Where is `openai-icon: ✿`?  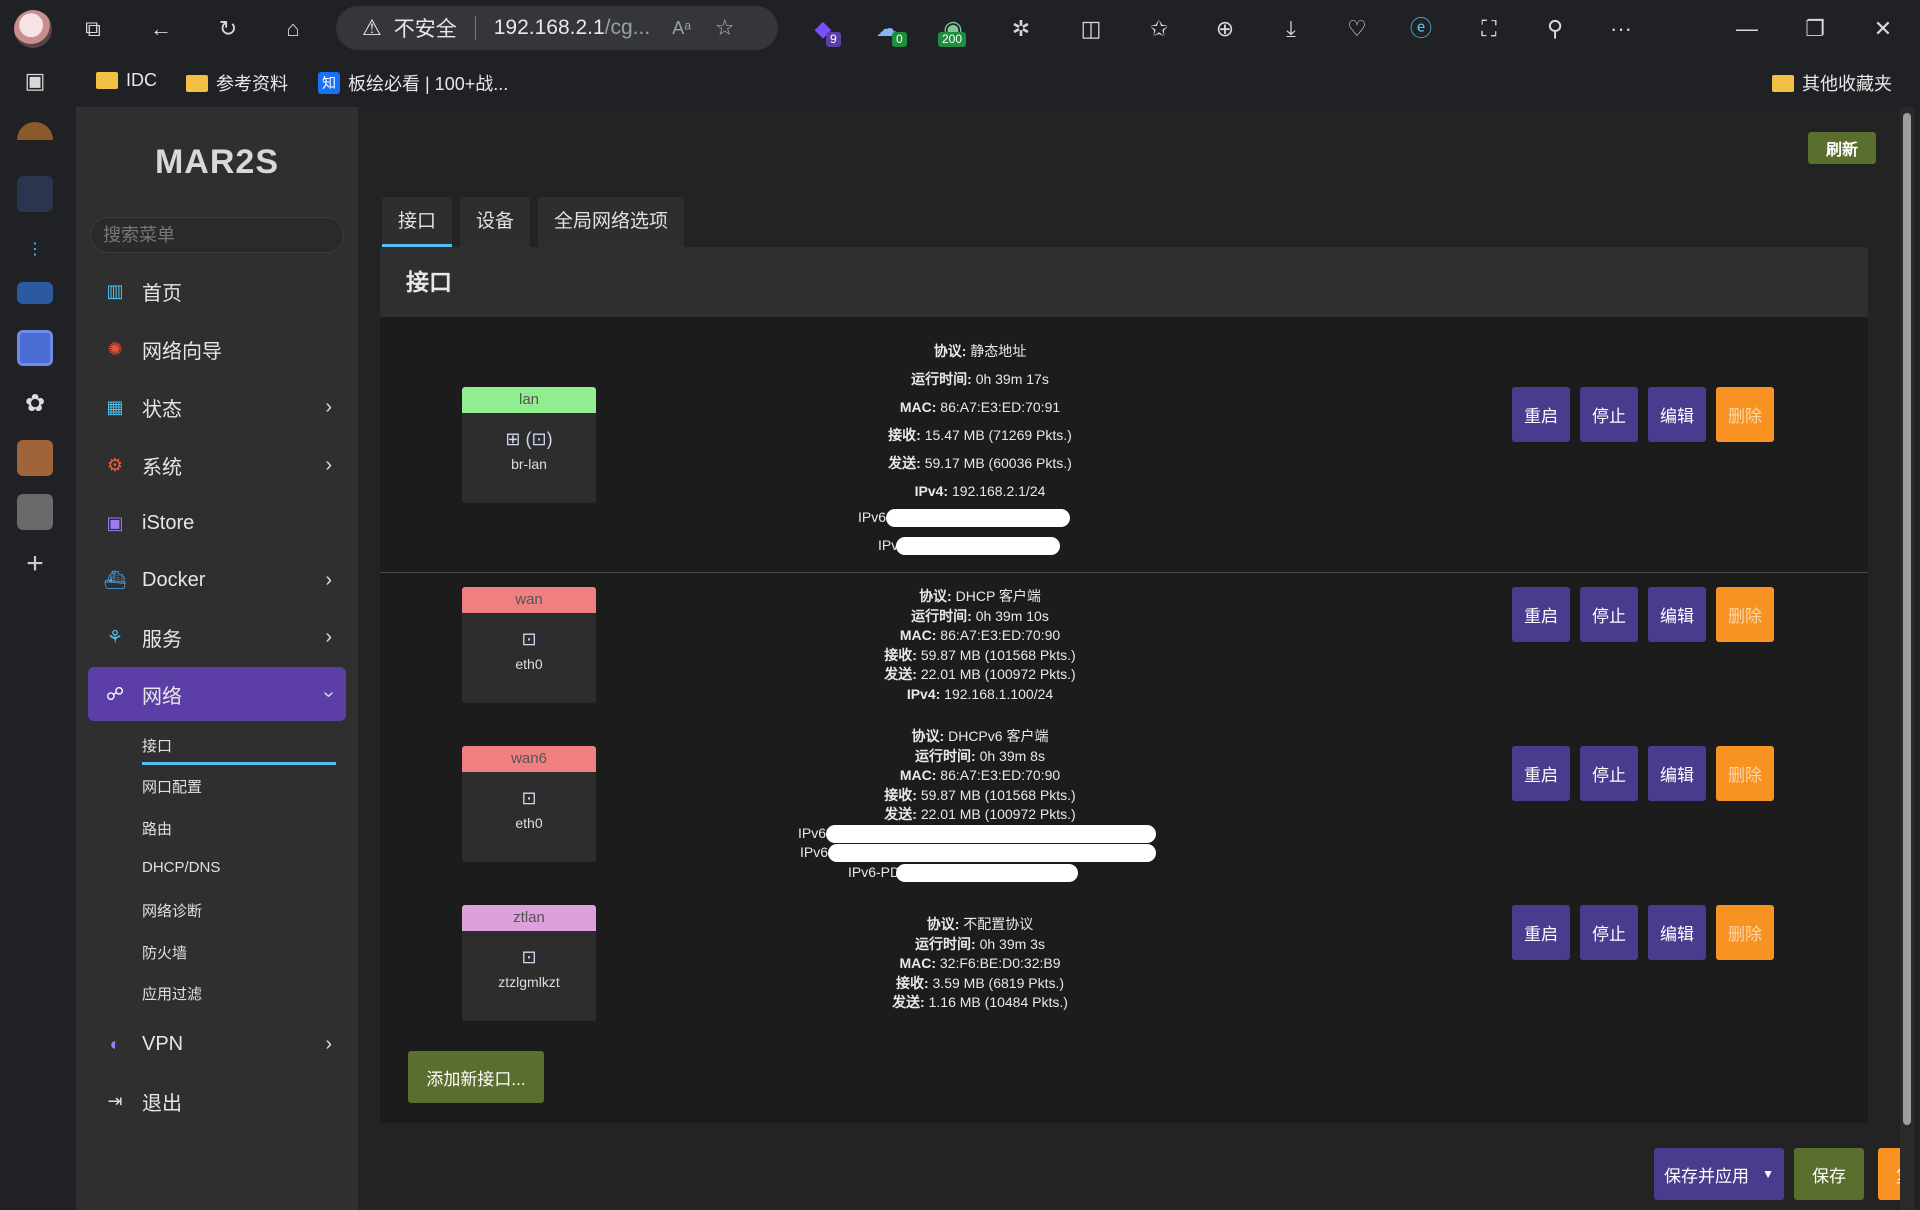
openai-icon: ✿ is located at coordinates (35, 404).